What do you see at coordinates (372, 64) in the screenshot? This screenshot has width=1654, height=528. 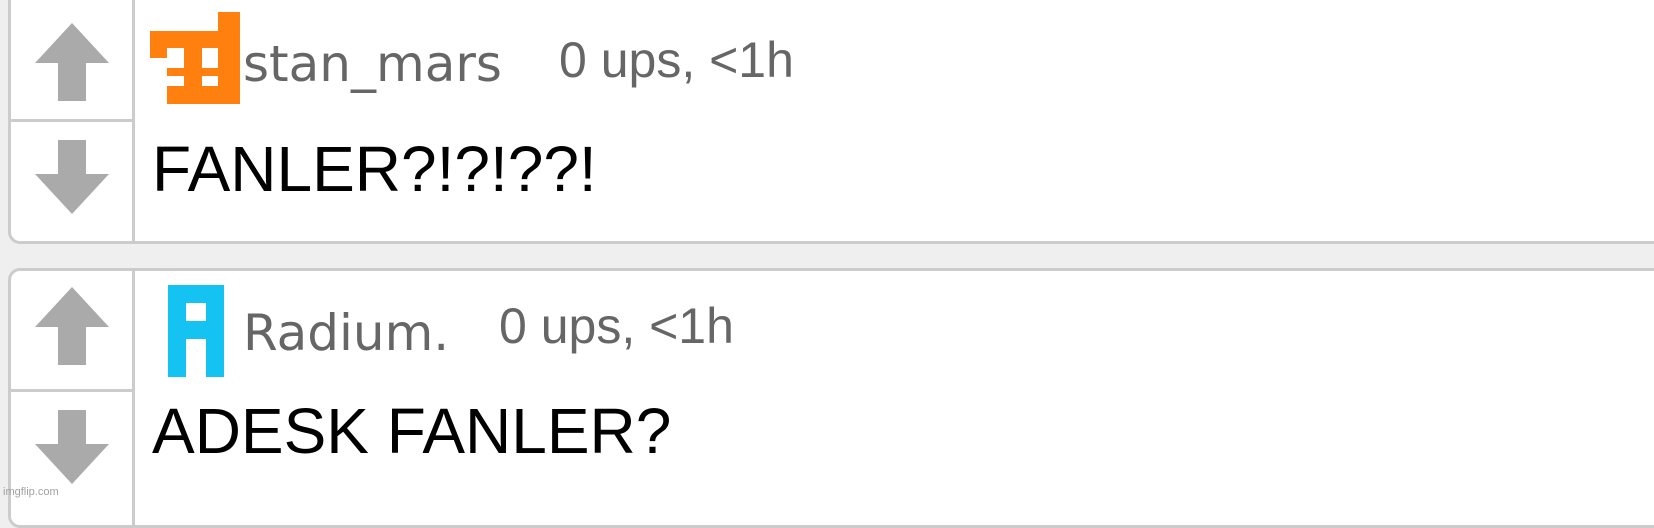 I see `comment-username: stan_mars` at bounding box center [372, 64].